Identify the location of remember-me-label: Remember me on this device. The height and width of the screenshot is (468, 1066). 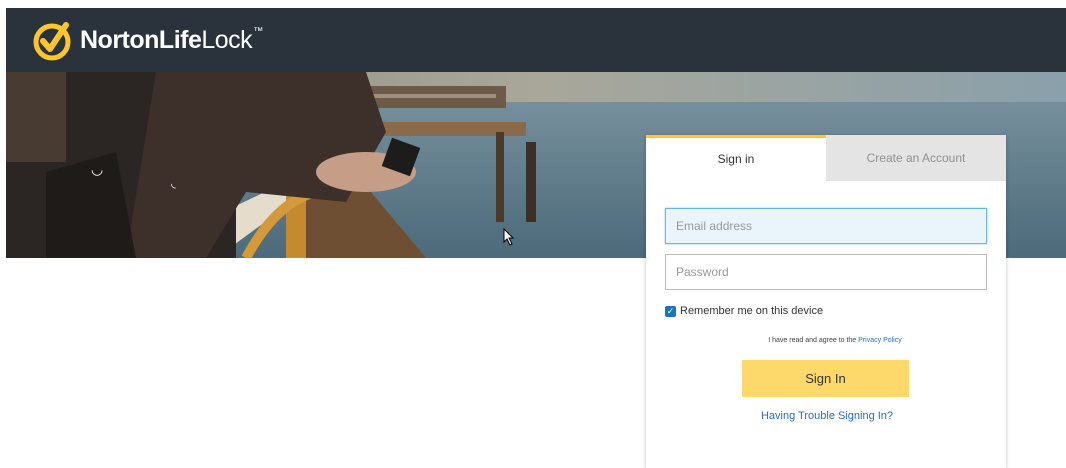
(751, 311).